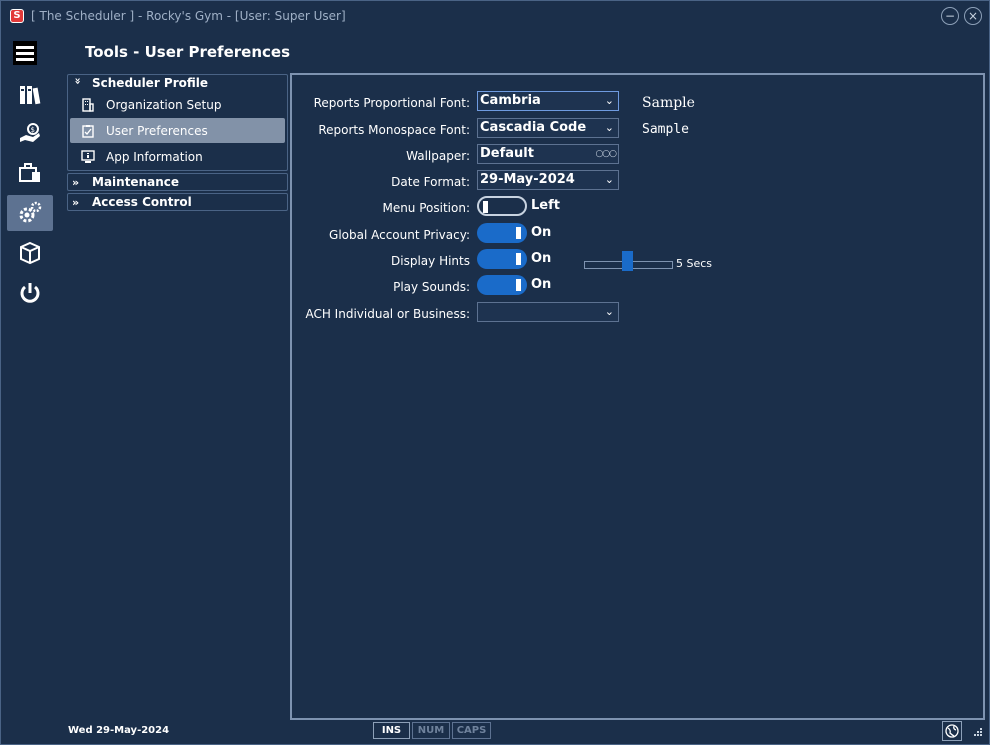 Image resolution: width=990 pixels, height=745 pixels. What do you see at coordinates (394, 130) in the screenshot?
I see `mono-font-label: Reports Monospace Font:` at bounding box center [394, 130].